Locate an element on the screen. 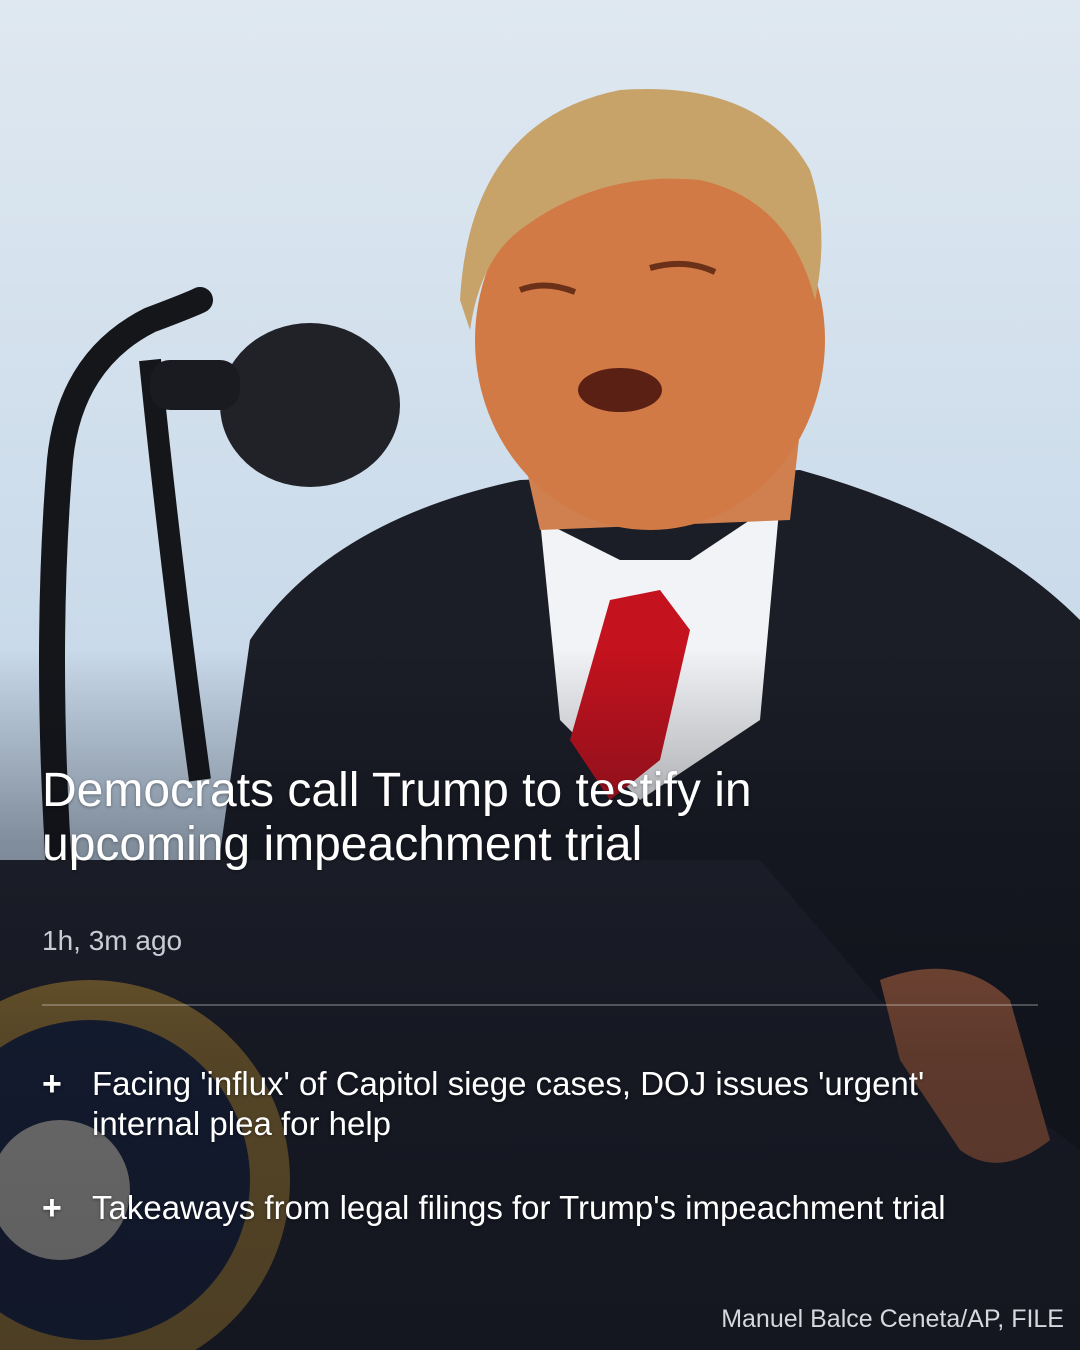 The height and width of the screenshot is (1350, 1080). divider is located at coordinates (540, 1005).